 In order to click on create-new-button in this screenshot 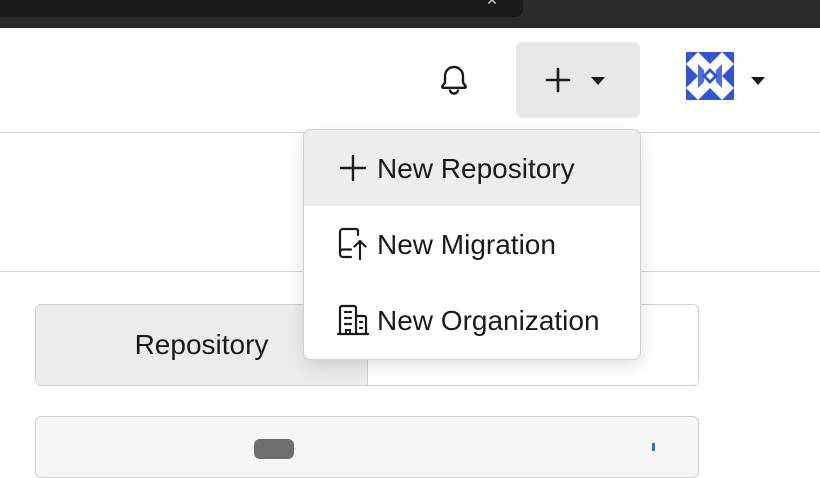, I will do `click(578, 80)`.